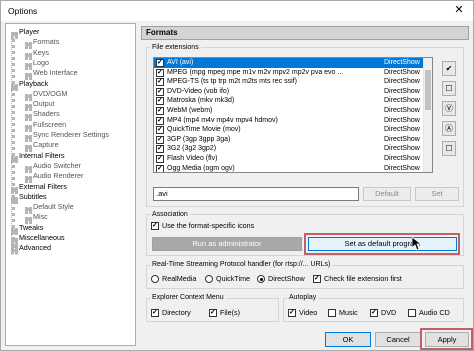 The width and height of the screenshot is (474, 351). What do you see at coordinates (31, 228) in the screenshot?
I see `tree-item: Tweaks` at bounding box center [31, 228].